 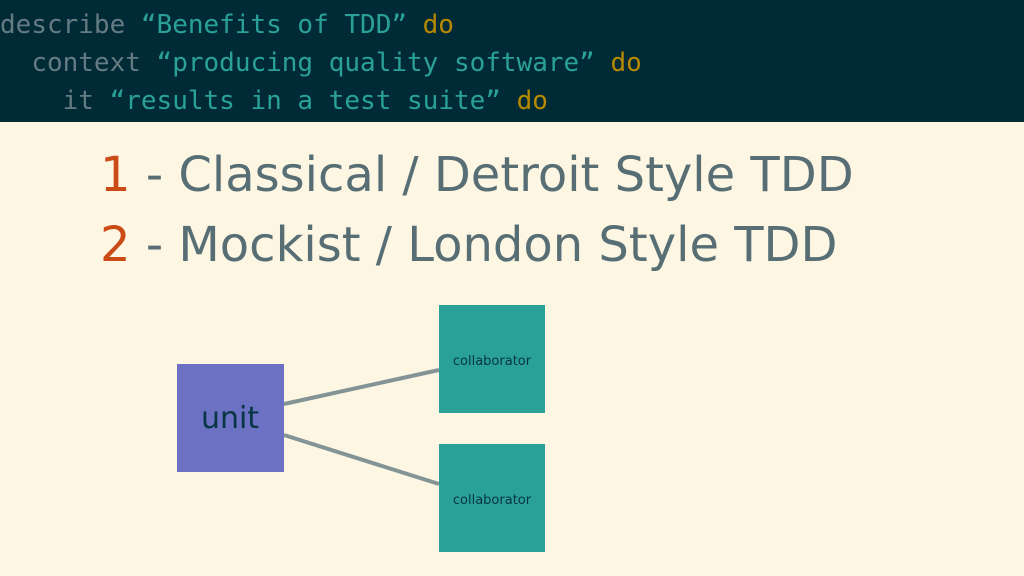 What do you see at coordinates (492, 500) in the screenshot?
I see `collaborator-label-2: collaborator` at bounding box center [492, 500].